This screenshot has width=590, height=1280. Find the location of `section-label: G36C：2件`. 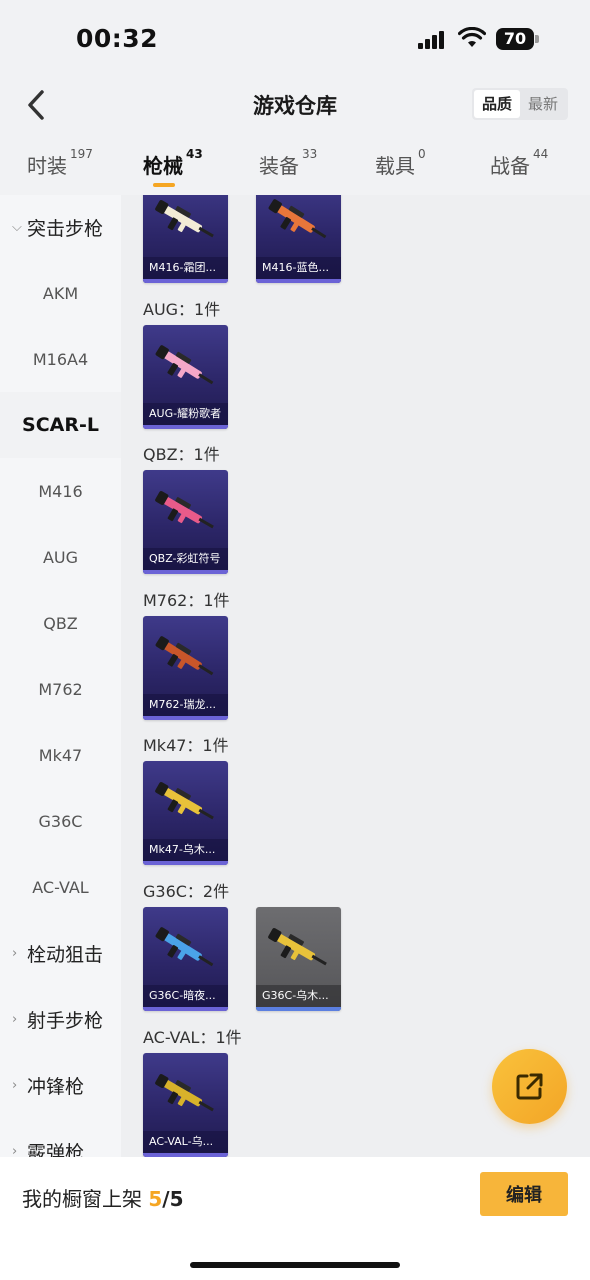

section-label: G36C：2件 is located at coordinates (186, 891).